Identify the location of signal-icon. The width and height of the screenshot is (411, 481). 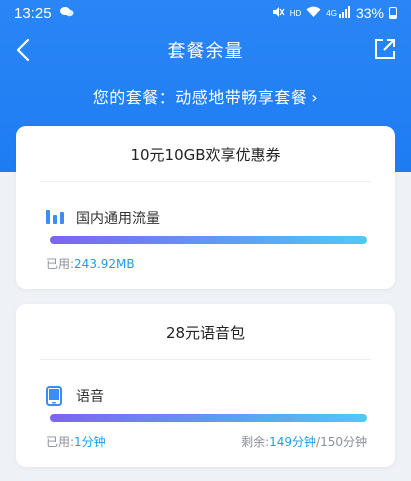
(344, 13).